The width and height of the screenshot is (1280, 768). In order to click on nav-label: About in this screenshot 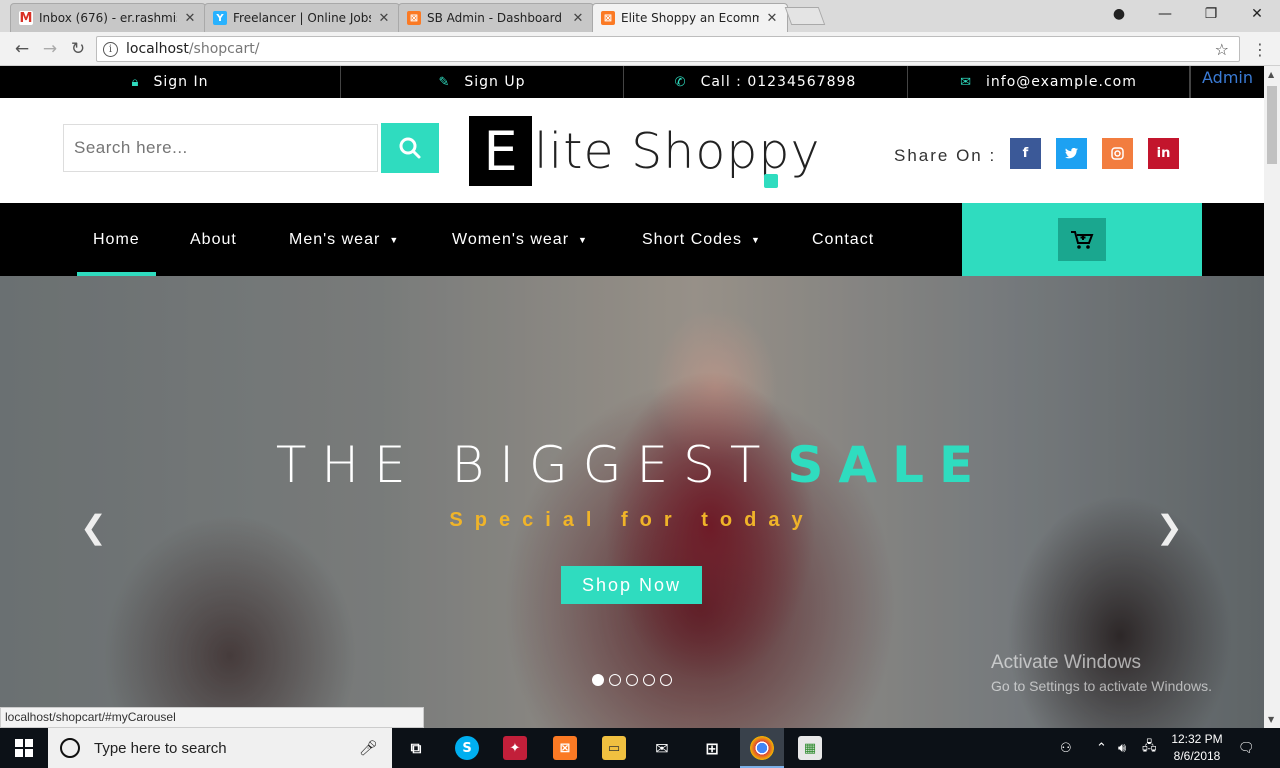, I will do `click(213, 239)`.